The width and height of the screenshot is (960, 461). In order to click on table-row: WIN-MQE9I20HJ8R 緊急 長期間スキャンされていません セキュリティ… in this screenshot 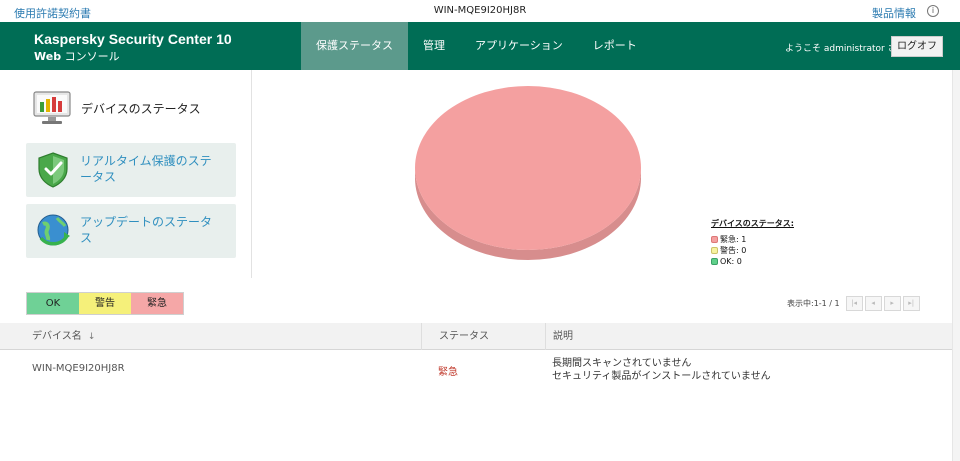, I will do `click(476, 370)`.